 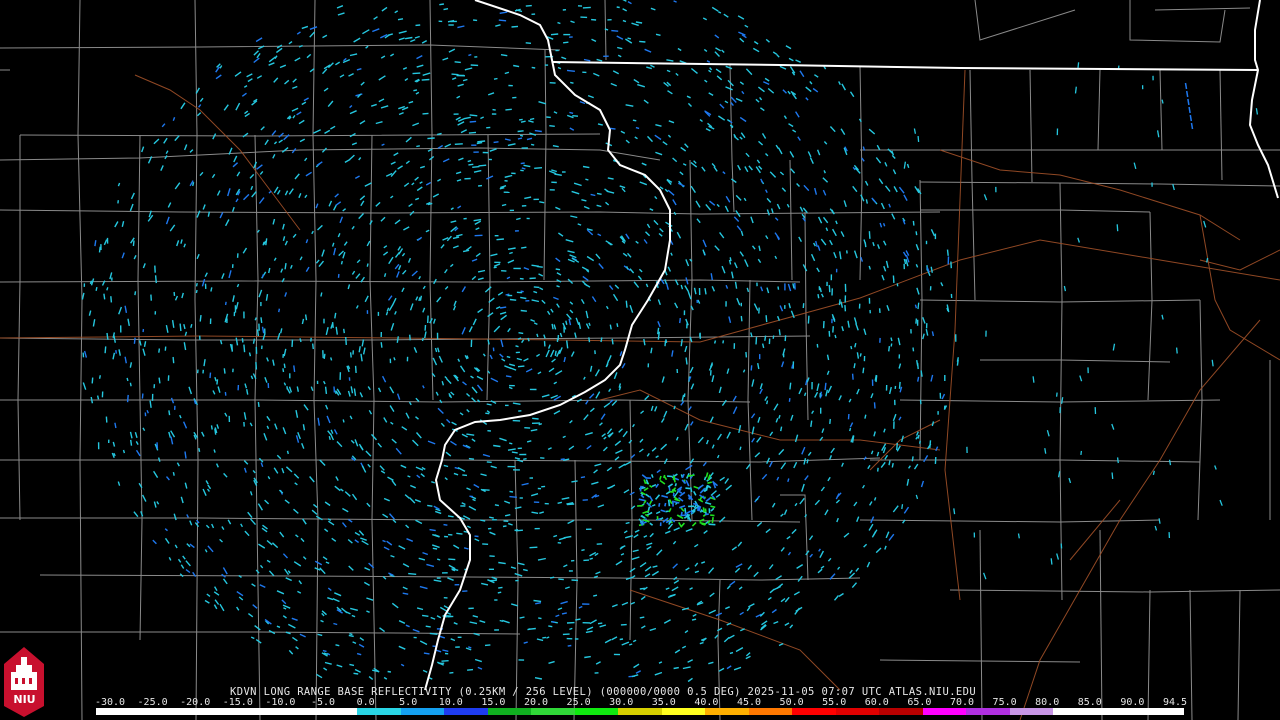 I want to click on scale-label: 30.0, so click(x=621, y=702).